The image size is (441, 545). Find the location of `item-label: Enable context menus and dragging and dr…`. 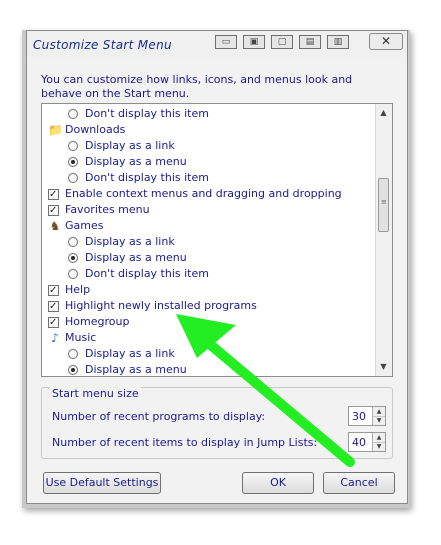

item-label: Enable context menus and dragging and dr… is located at coordinates (203, 193).